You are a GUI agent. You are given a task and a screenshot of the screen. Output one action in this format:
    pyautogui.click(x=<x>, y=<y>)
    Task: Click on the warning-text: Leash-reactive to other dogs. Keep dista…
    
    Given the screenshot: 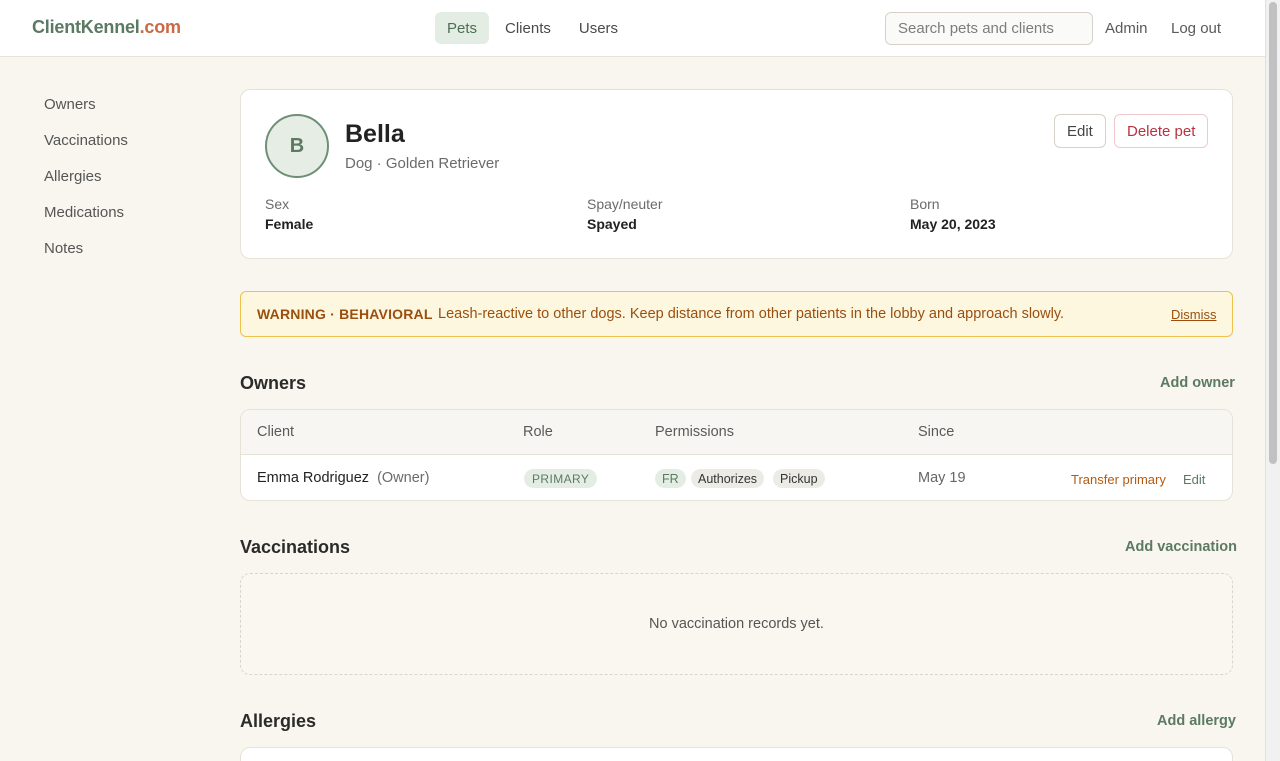 What is the action you would take?
    pyautogui.click(x=751, y=314)
    